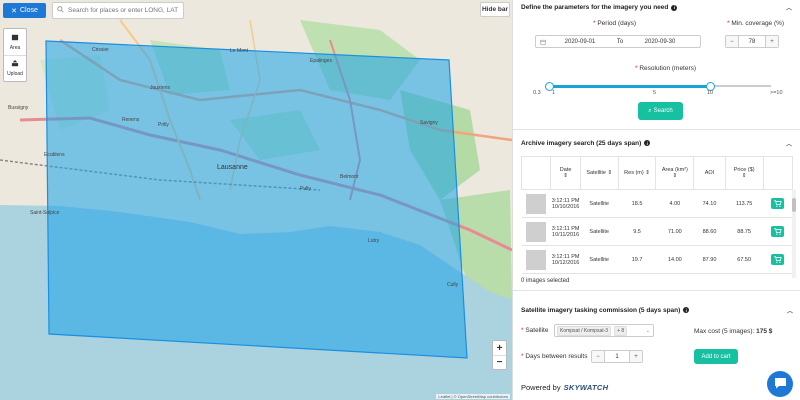  I want to click on draw-toolbar: Area Upload, so click(15, 55).